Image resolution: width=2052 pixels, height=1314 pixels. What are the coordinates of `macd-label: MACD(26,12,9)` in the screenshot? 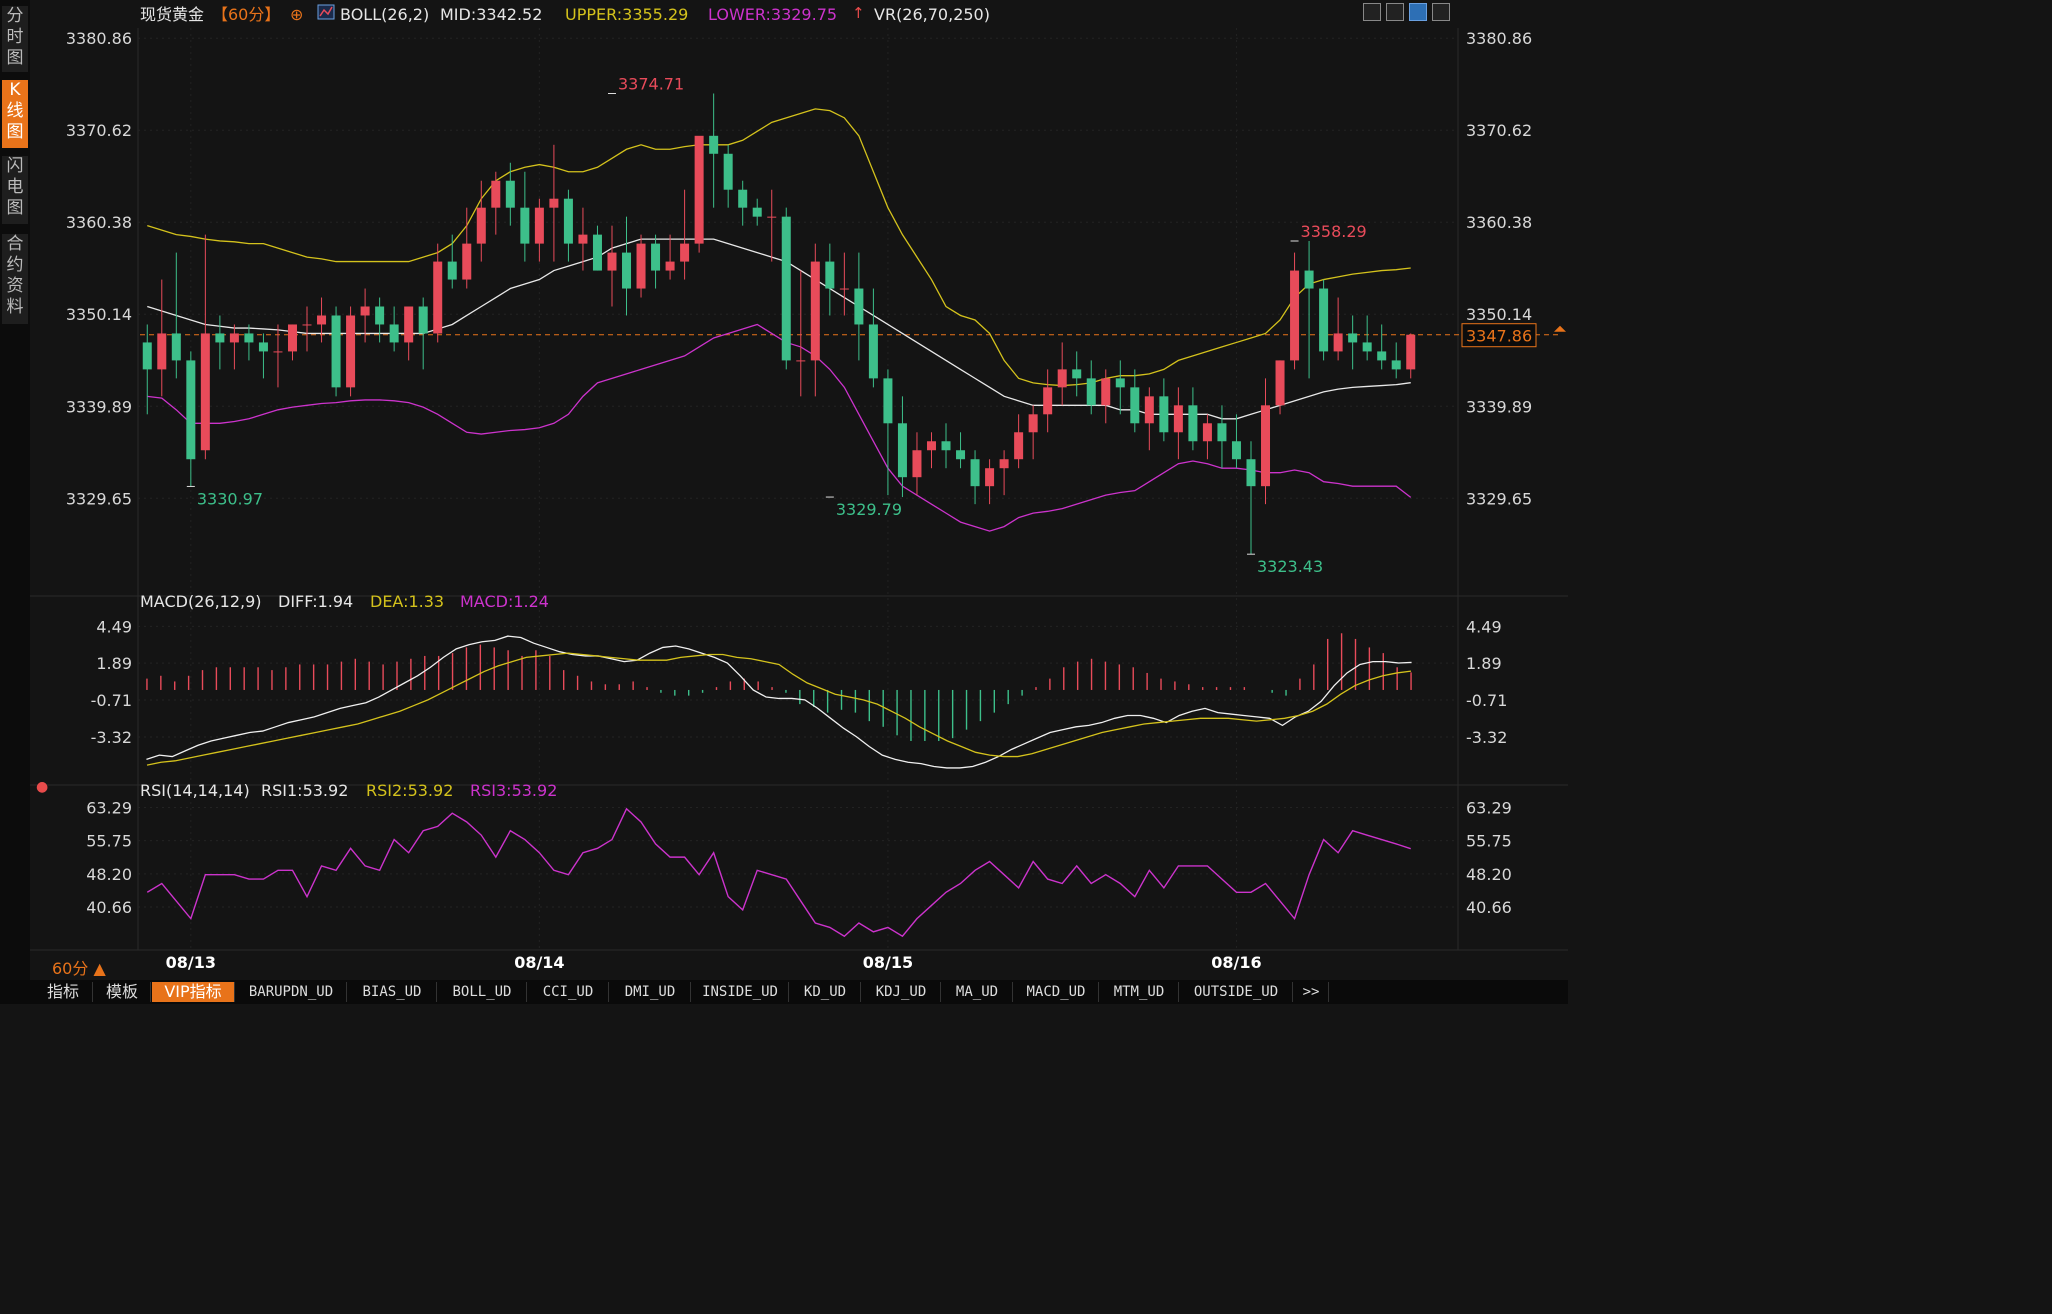 It's located at (201, 601).